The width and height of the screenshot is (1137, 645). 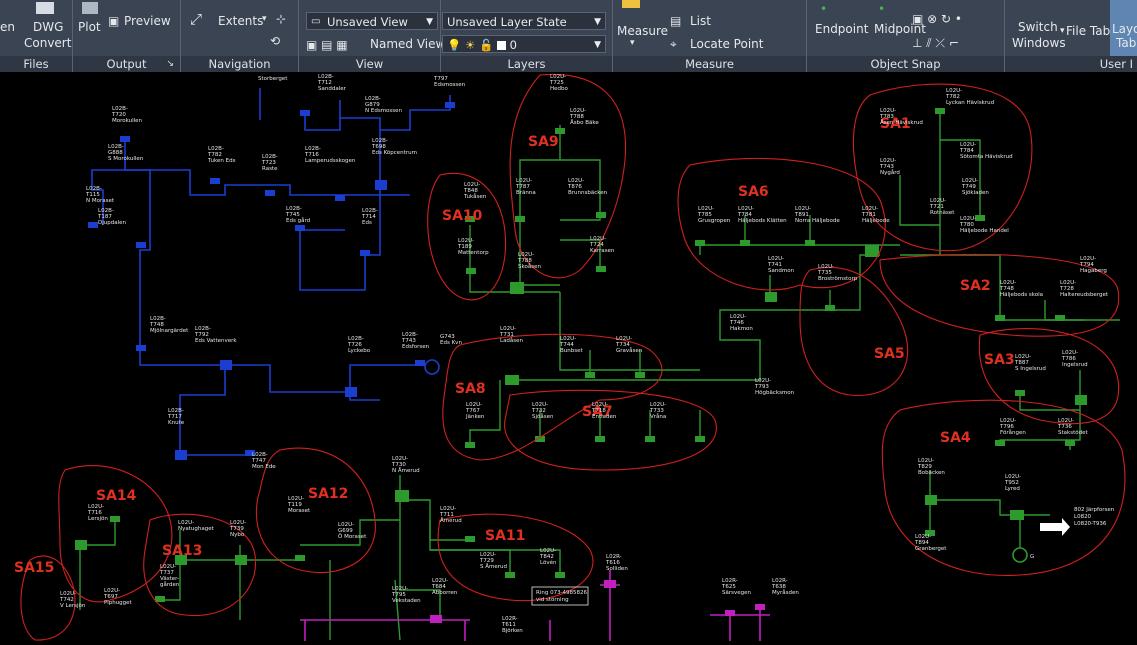 I want to click on switch-windows-button-line2: Windows, so click(x=1039, y=43).